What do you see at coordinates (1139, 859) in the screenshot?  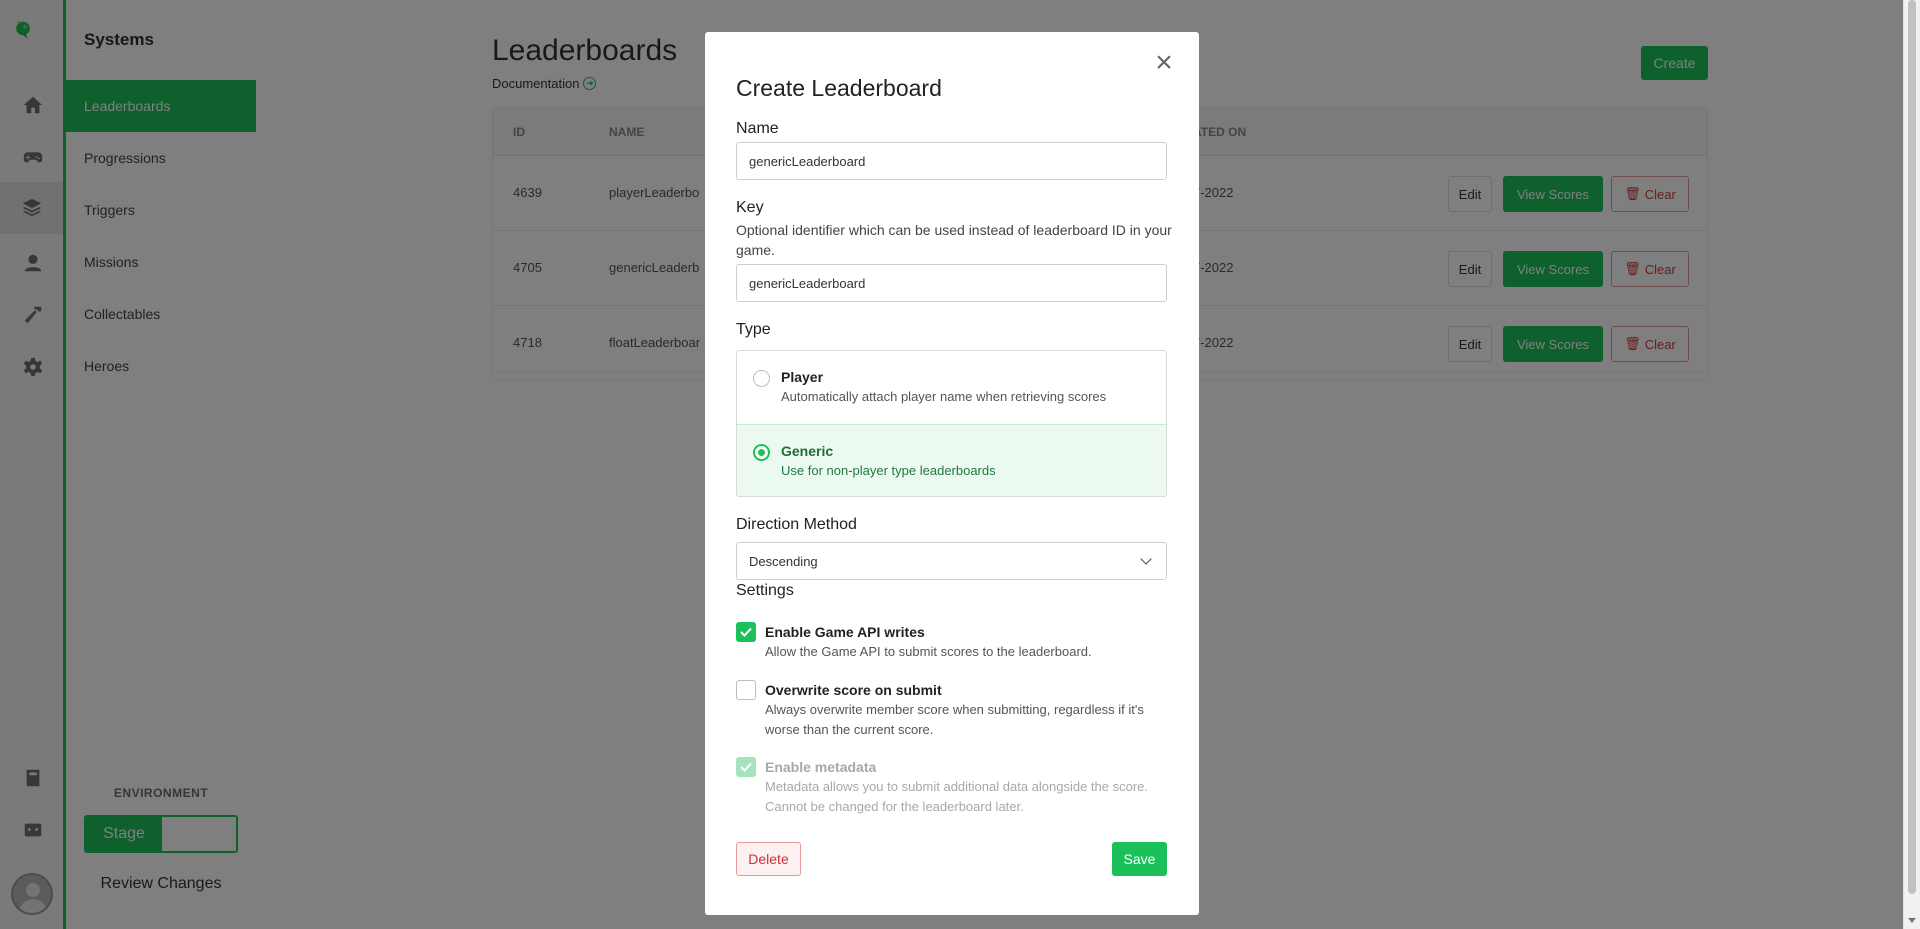 I see `save-button: Save` at bounding box center [1139, 859].